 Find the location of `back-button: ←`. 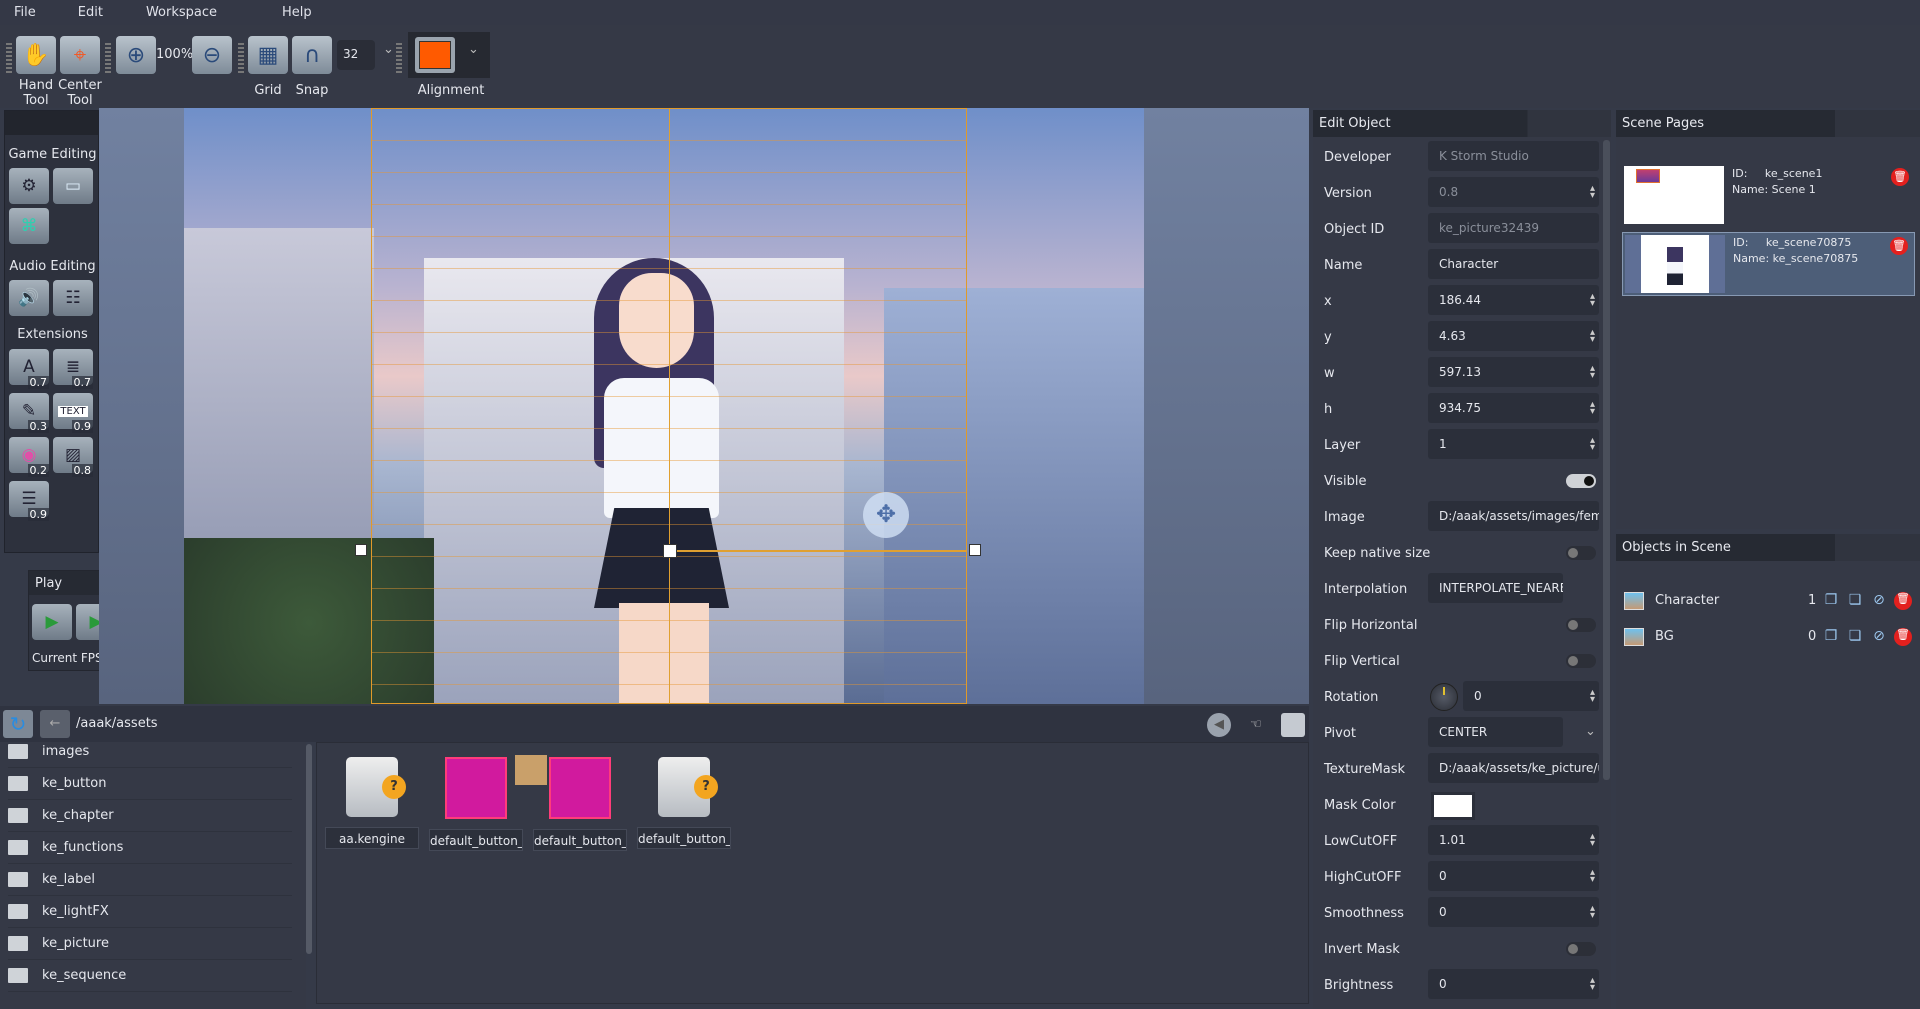

back-button: ← is located at coordinates (55, 724).